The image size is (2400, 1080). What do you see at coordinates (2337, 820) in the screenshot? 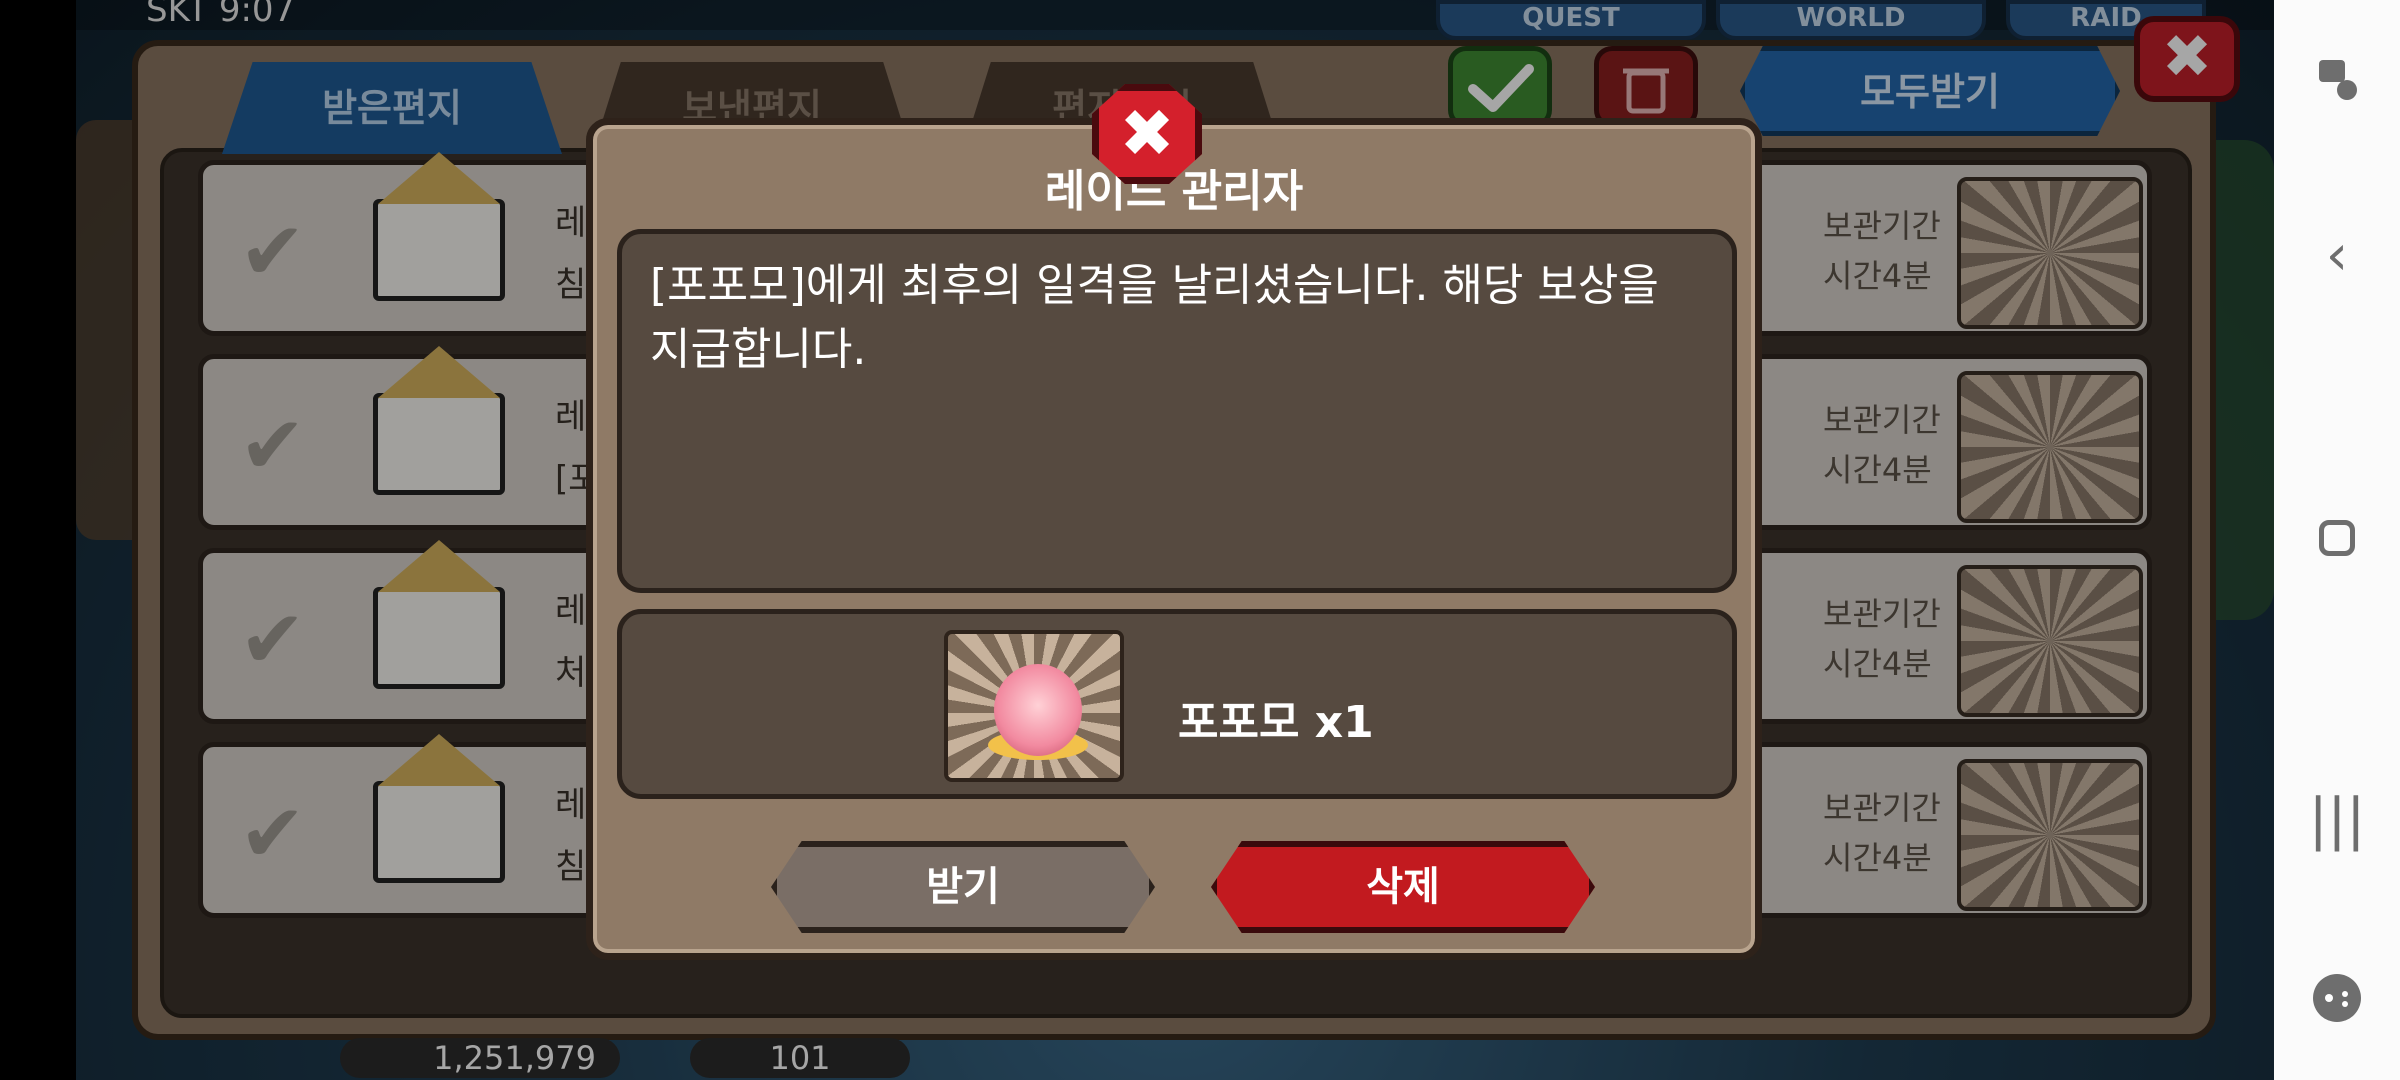
I see `recents-icon: |||` at bounding box center [2337, 820].